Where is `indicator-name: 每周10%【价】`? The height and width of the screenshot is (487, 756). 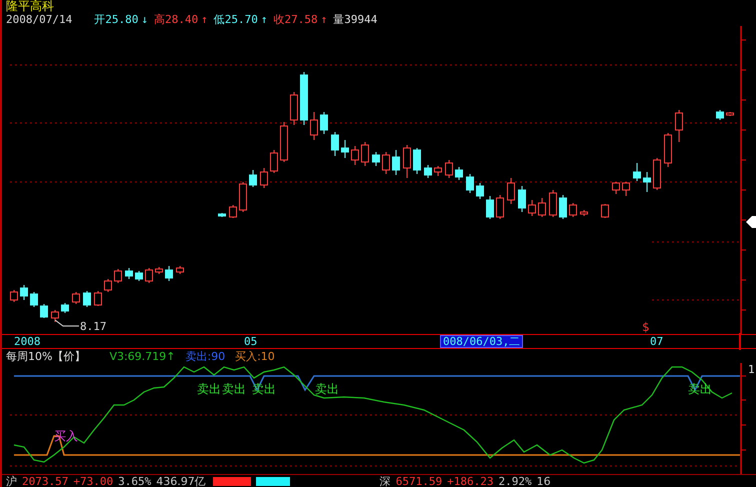 indicator-name: 每周10%【价】 is located at coordinates (46, 356).